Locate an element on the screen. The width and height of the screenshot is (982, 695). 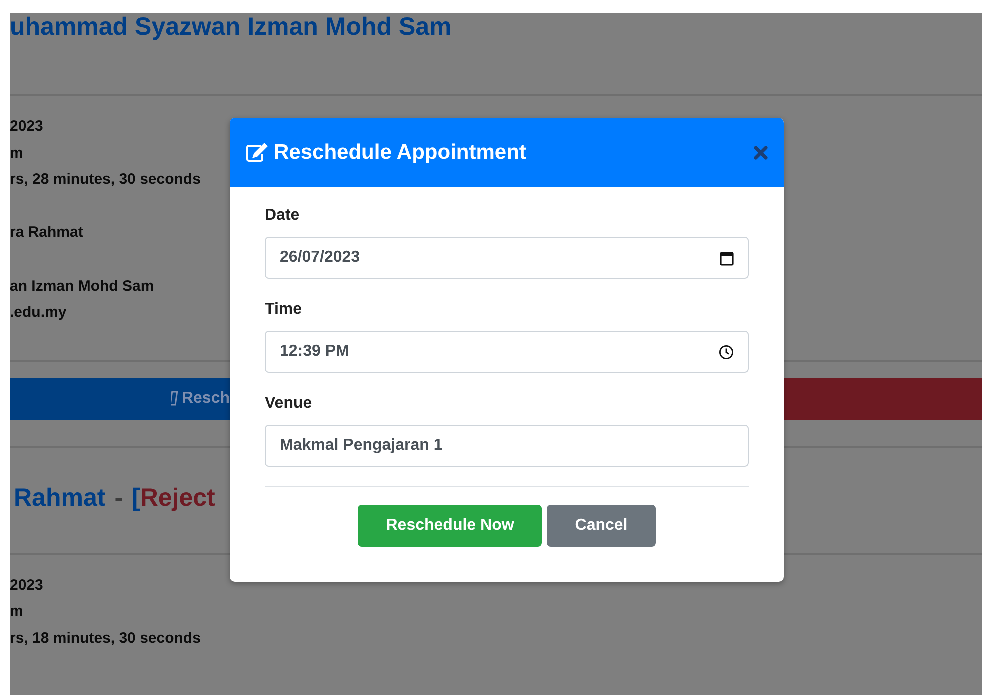
cancel-button: Cancel is located at coordinates (601, 526).